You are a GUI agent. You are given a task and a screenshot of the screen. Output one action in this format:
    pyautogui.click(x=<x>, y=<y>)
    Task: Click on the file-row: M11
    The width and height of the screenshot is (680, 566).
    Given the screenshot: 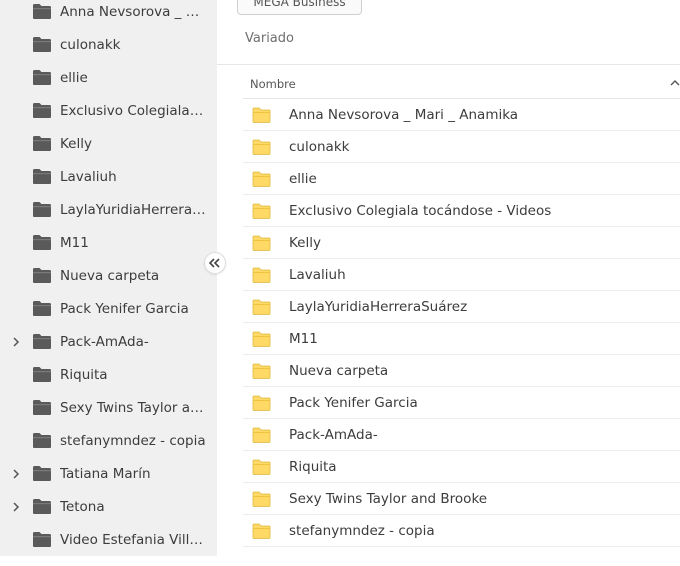 What is the action you would take?
    pyautogui.click(x=461, y=339)
    